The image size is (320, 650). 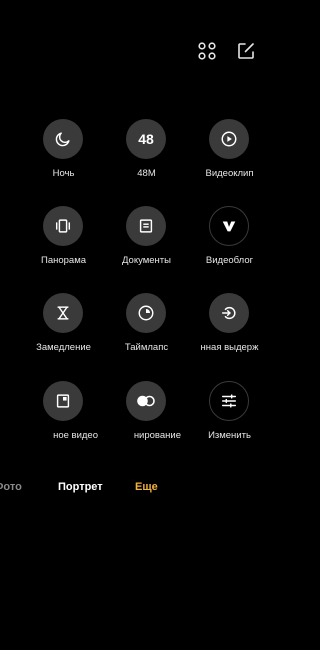 I want to click on settings-sliders-icon, so click(x=229, y=401).